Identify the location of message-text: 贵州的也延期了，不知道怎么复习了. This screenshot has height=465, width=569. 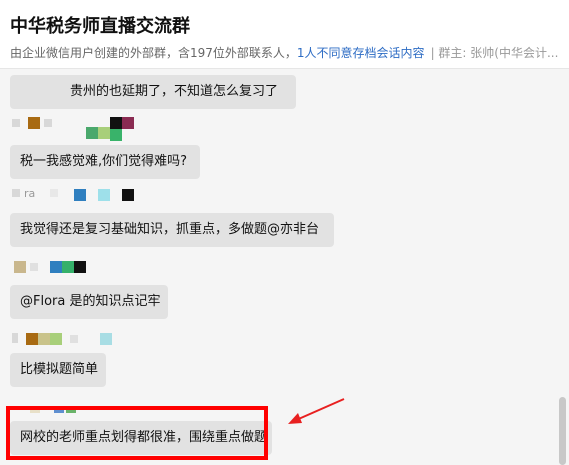
(174, 91).